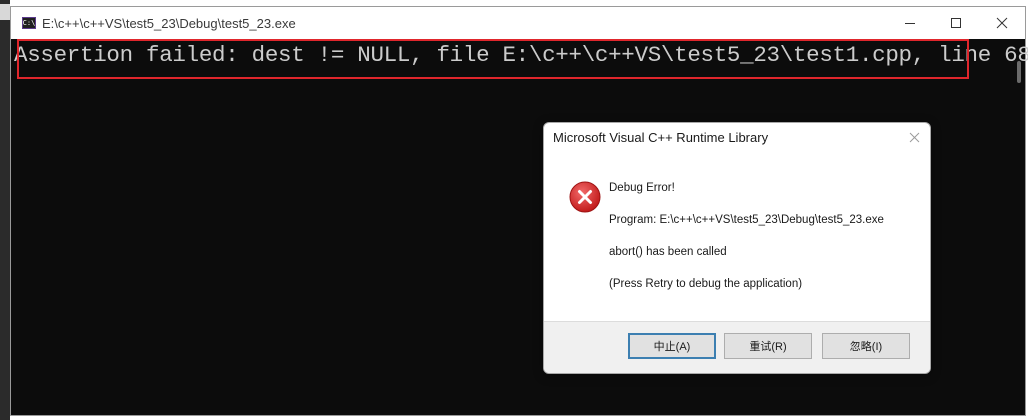 Image resolution: width=1028 pixels, height=420 pixels. What do you see at coordinates (866, 346) in the screenshot?
I see `ignore-button: 忽略(I)` at bounding box center [866, 346].